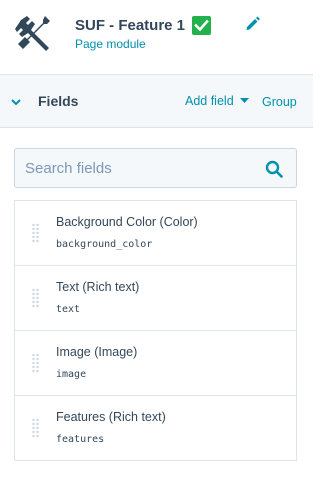 The width and height of the screenshot is (320, 478). Describe the element at coordinates (111, 417) in the screenshot. I see `field-label: Features (Rich text)` at that location.